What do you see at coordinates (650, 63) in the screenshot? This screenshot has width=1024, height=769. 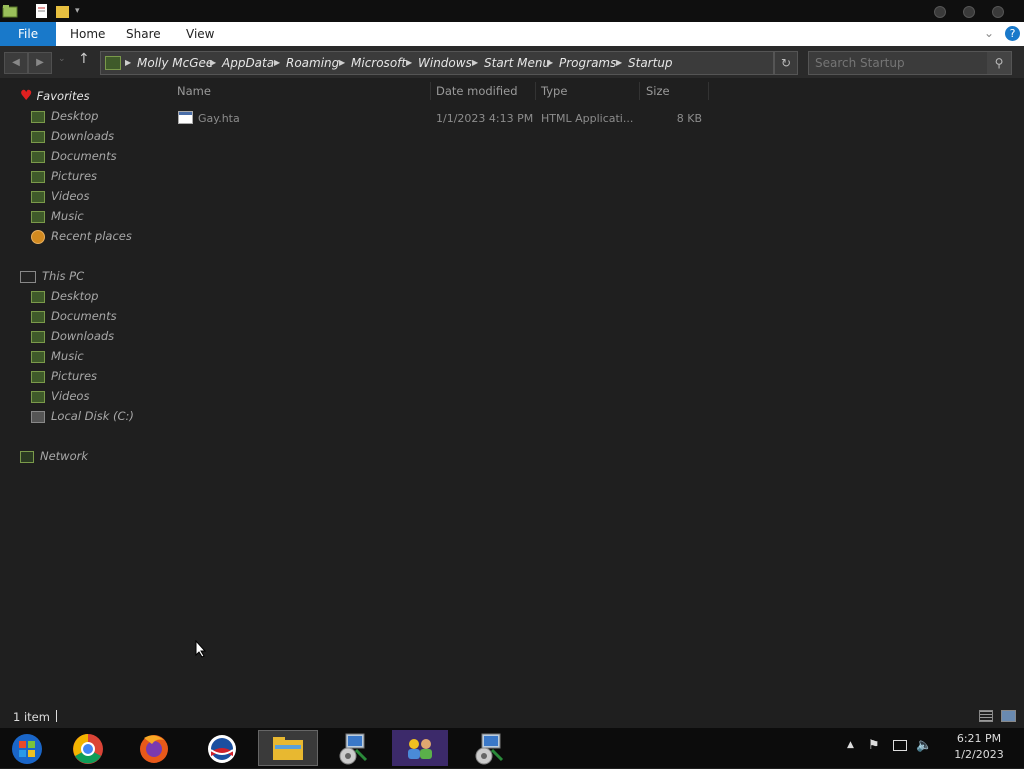 I see `breadcrumb-startup: Startup` at bounding box center [650, 63].